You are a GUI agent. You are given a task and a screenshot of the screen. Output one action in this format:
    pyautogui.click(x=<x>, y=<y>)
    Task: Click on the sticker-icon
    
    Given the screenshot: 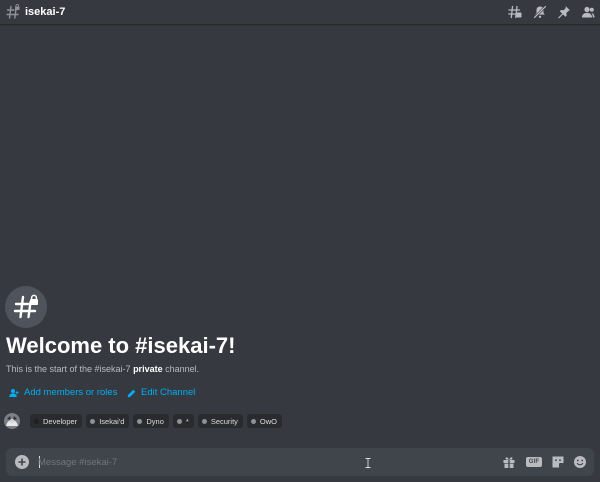 What is the action you would take?
    pyautogui.click(x=558, y=462)
    